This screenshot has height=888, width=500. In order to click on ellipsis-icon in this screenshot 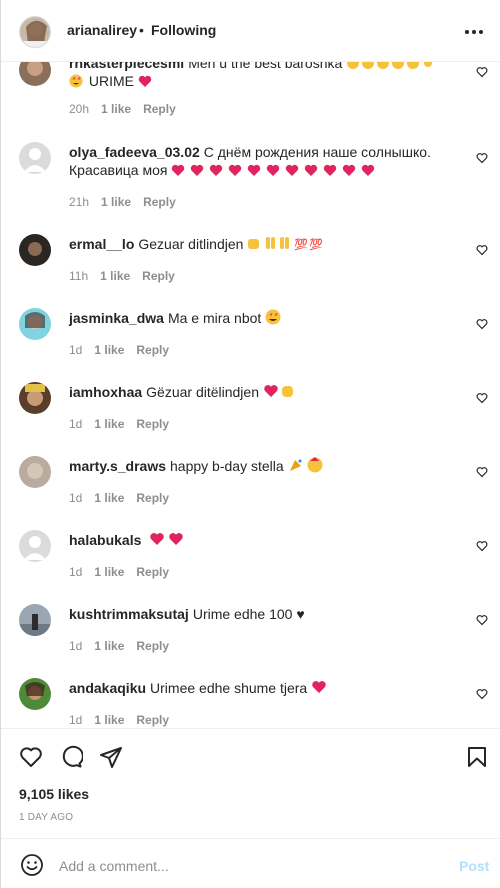, I will do `click(474, 32)`.